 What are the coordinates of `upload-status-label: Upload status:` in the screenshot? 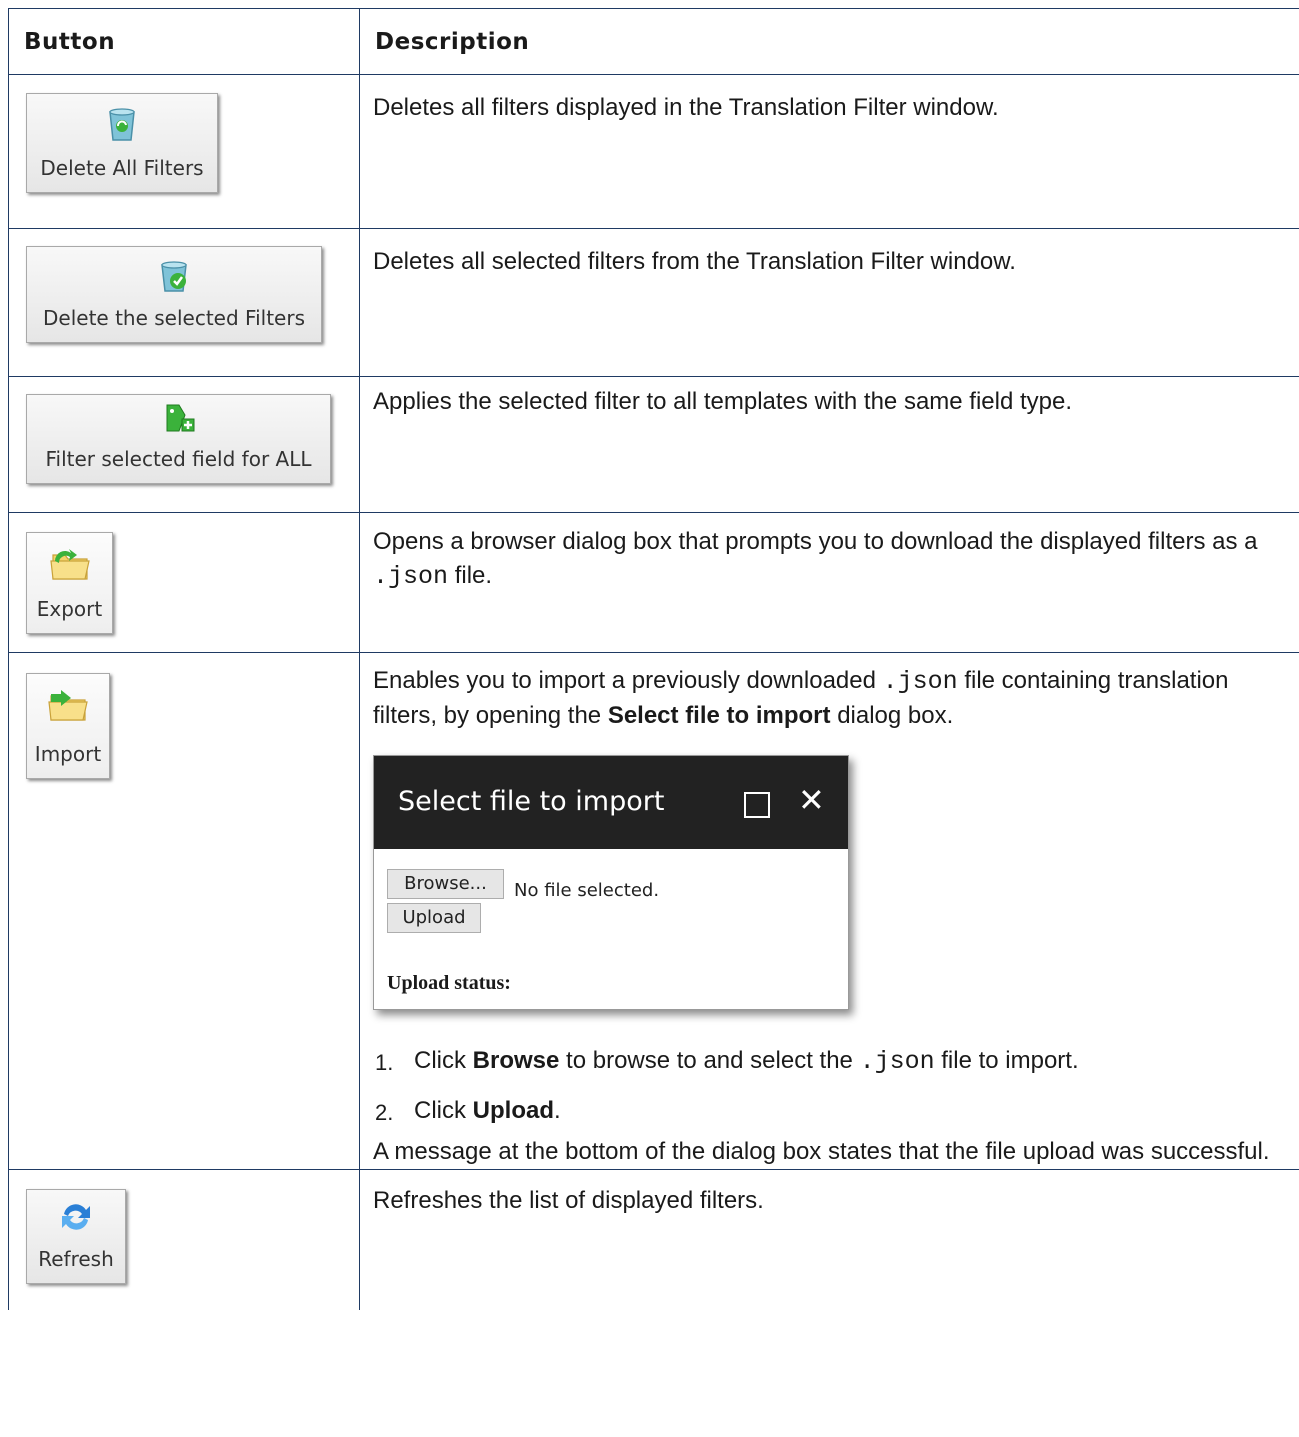 It's located at (449, 983).